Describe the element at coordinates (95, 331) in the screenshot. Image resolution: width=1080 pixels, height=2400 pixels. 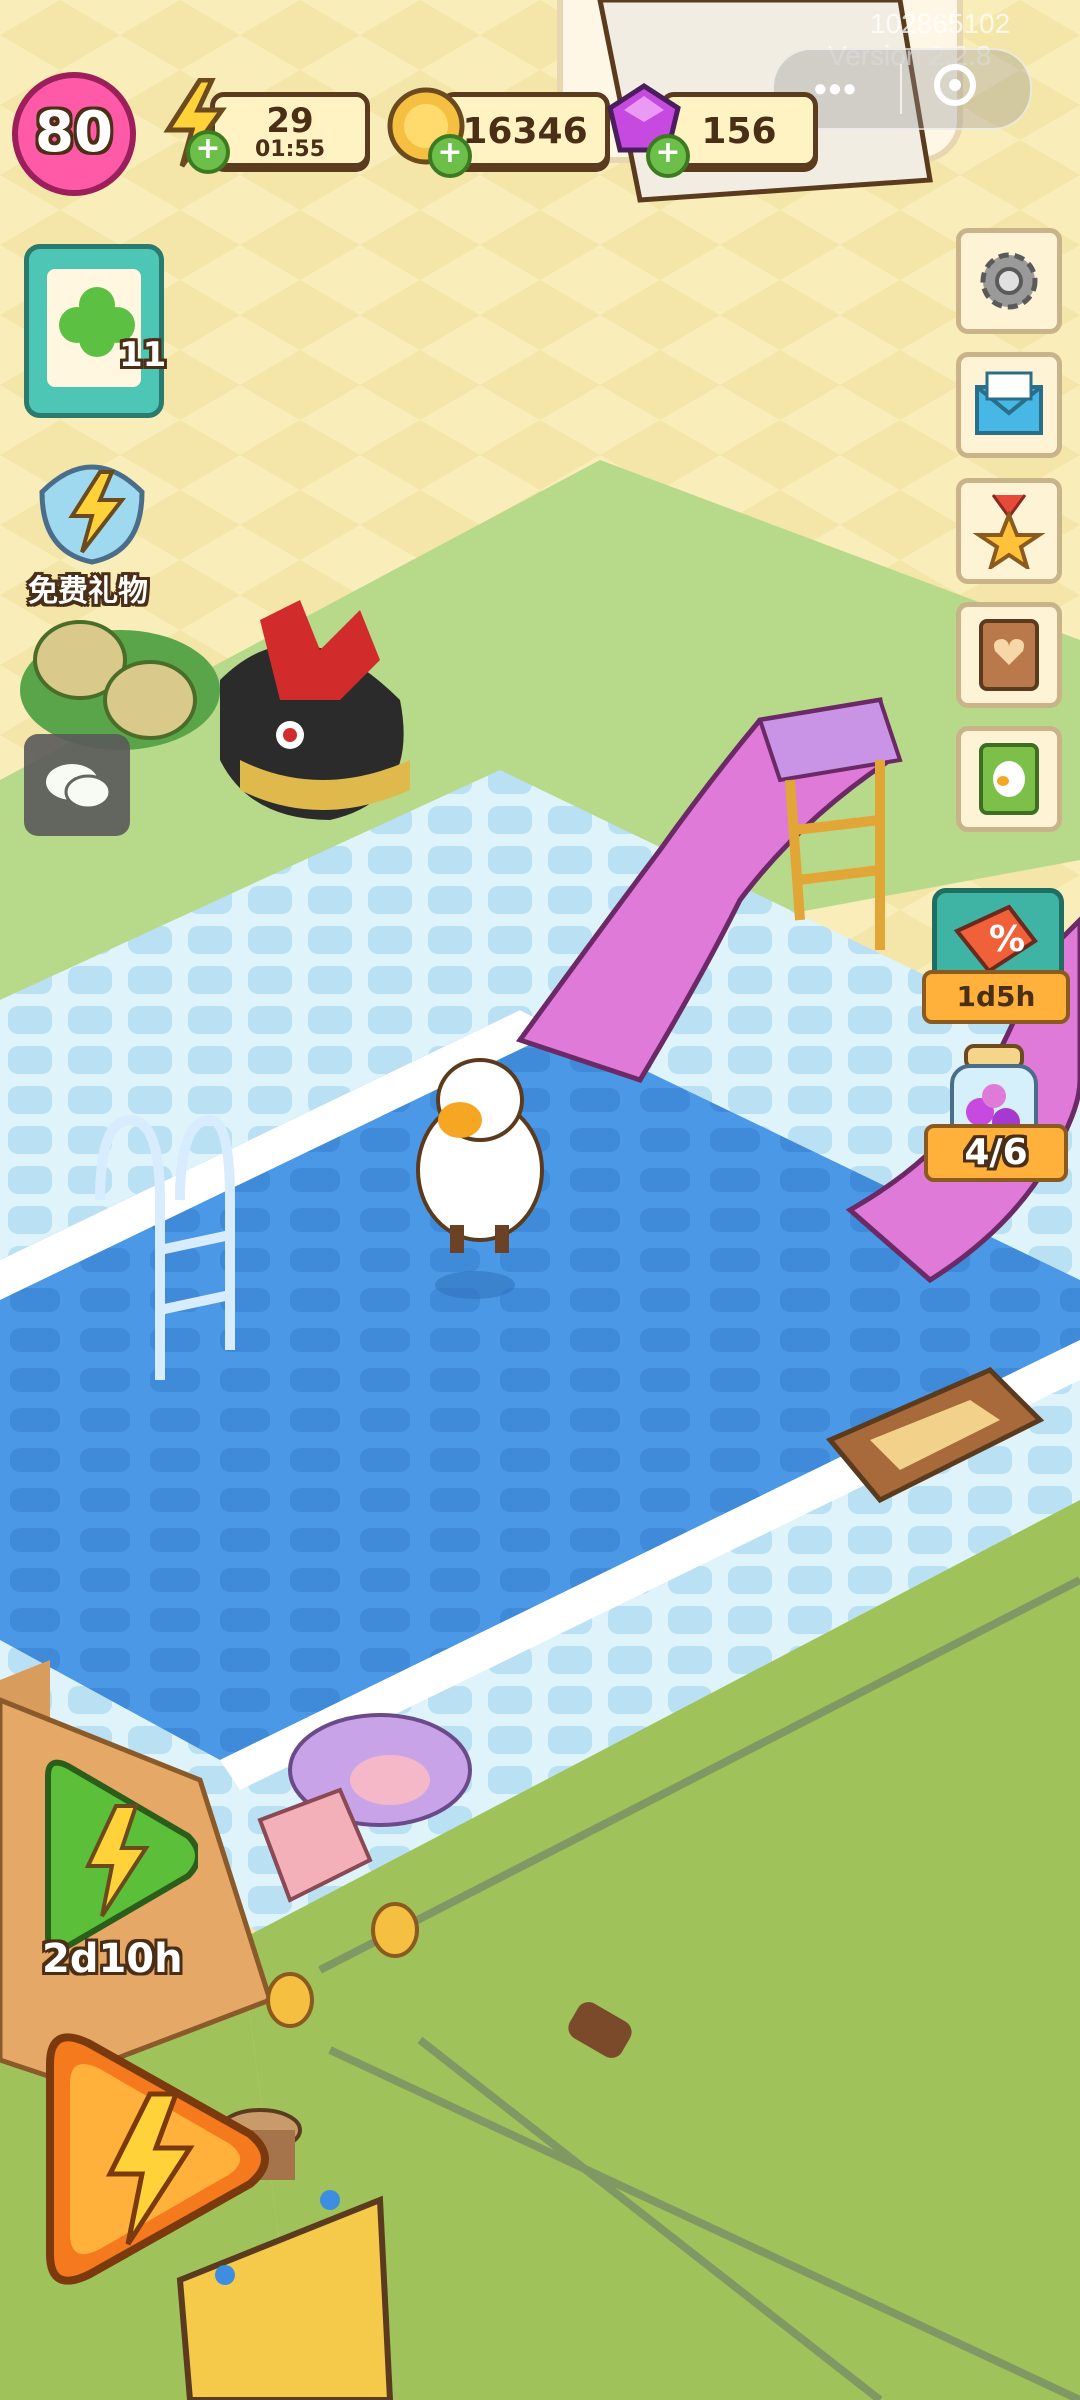
I see `task-clipboard-button: 11` at that location.